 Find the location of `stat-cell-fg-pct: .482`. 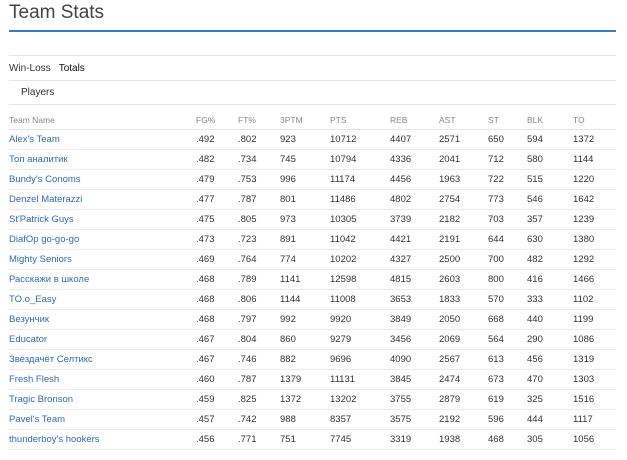

stat-cell-fg-pct: .482 is located at coordinates (217, 159).